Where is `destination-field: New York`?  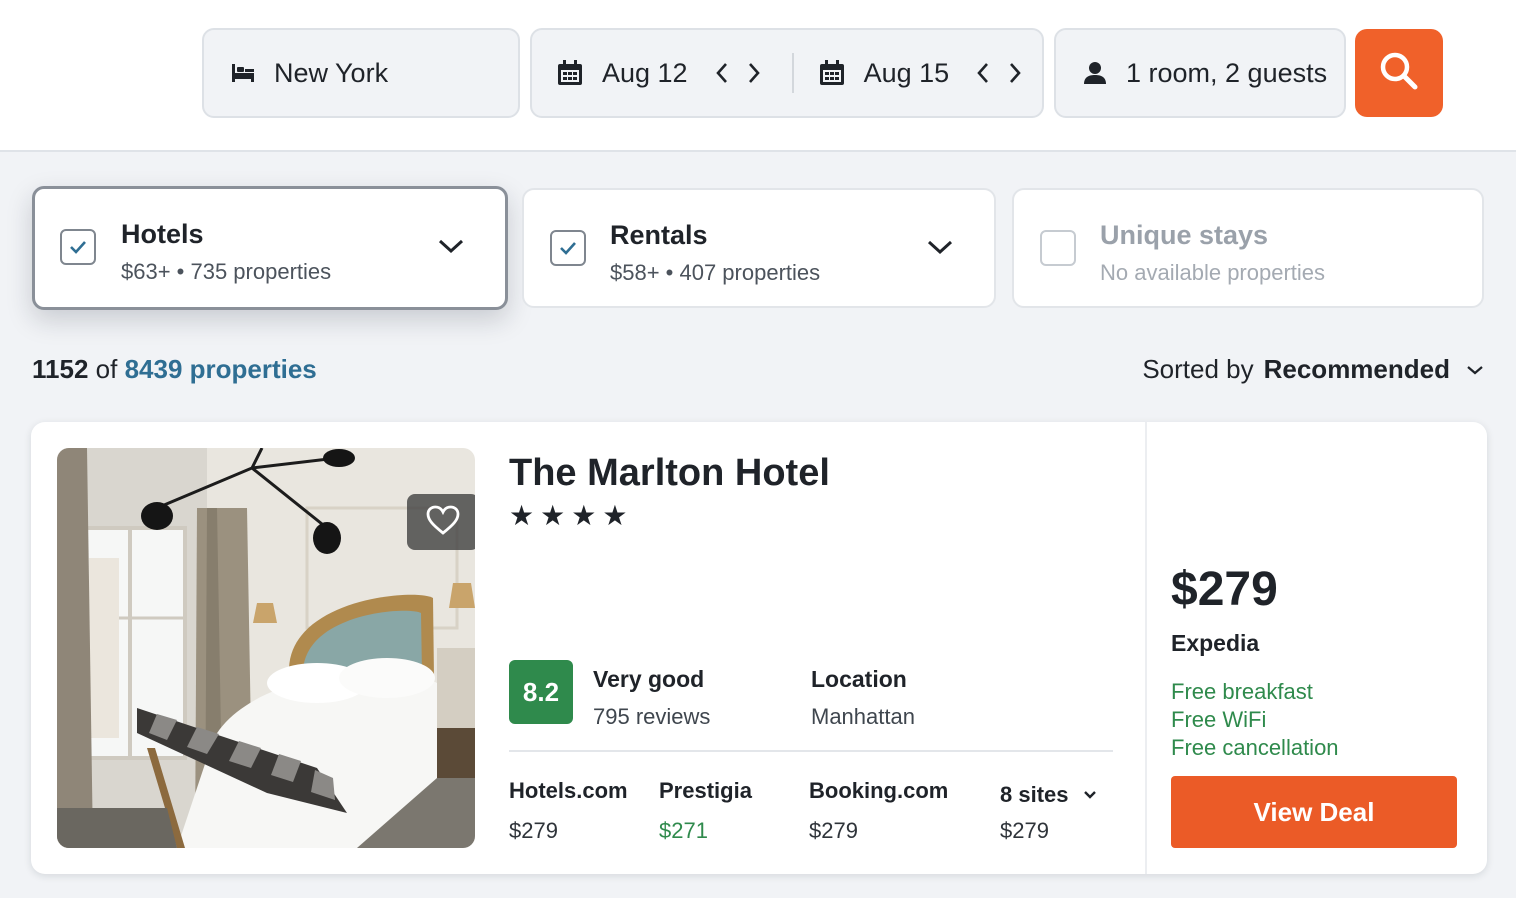 destination-field: New York is located at coordinates (361, 73).